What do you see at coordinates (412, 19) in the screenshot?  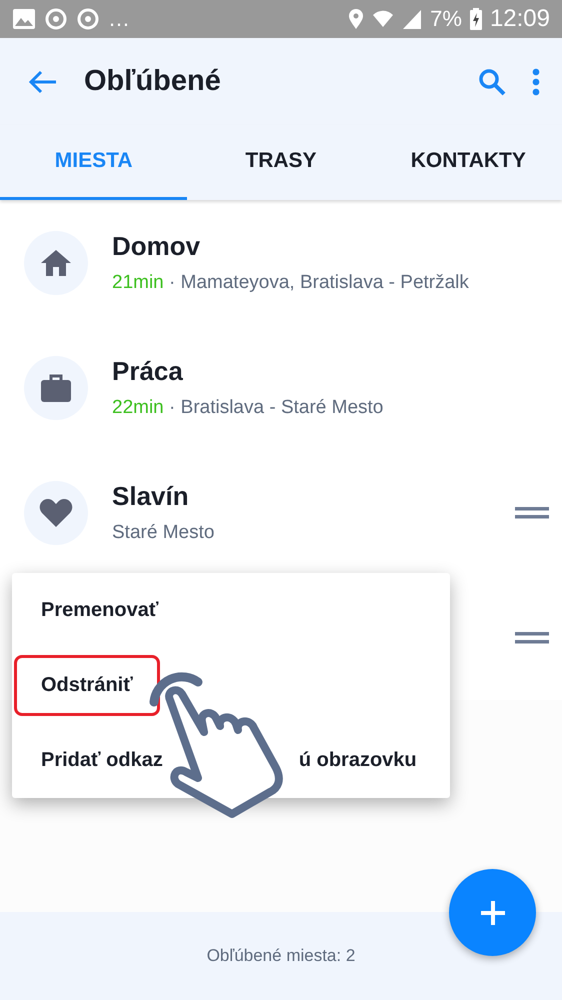 I see `signal-icon` at bounding box center [412, 19].